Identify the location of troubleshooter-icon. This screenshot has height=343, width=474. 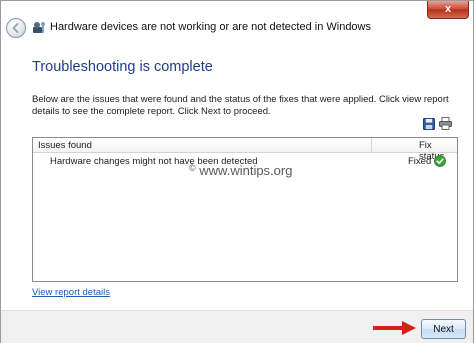
(39, 27).